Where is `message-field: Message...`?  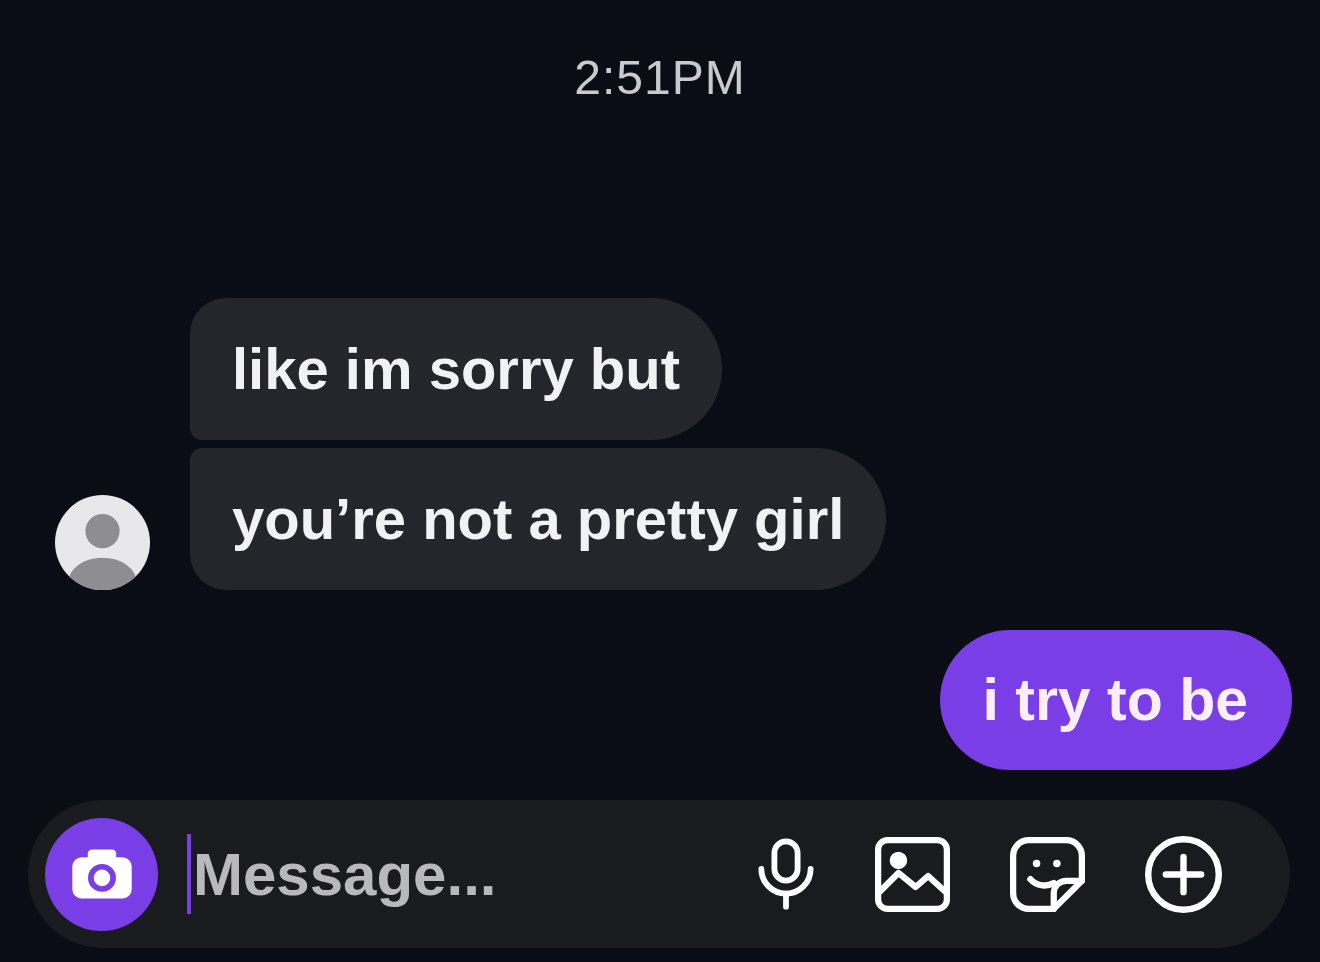 message-field: Message... is located at coordinates (465, 874).